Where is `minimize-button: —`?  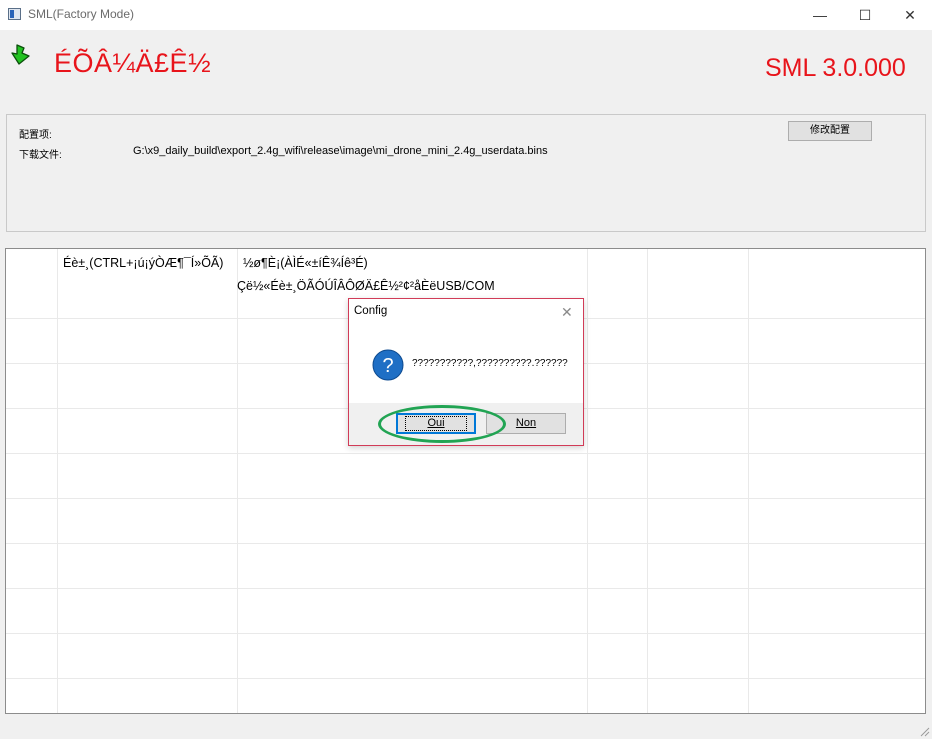
minimize-button: — is located at coordinates (820, 15).